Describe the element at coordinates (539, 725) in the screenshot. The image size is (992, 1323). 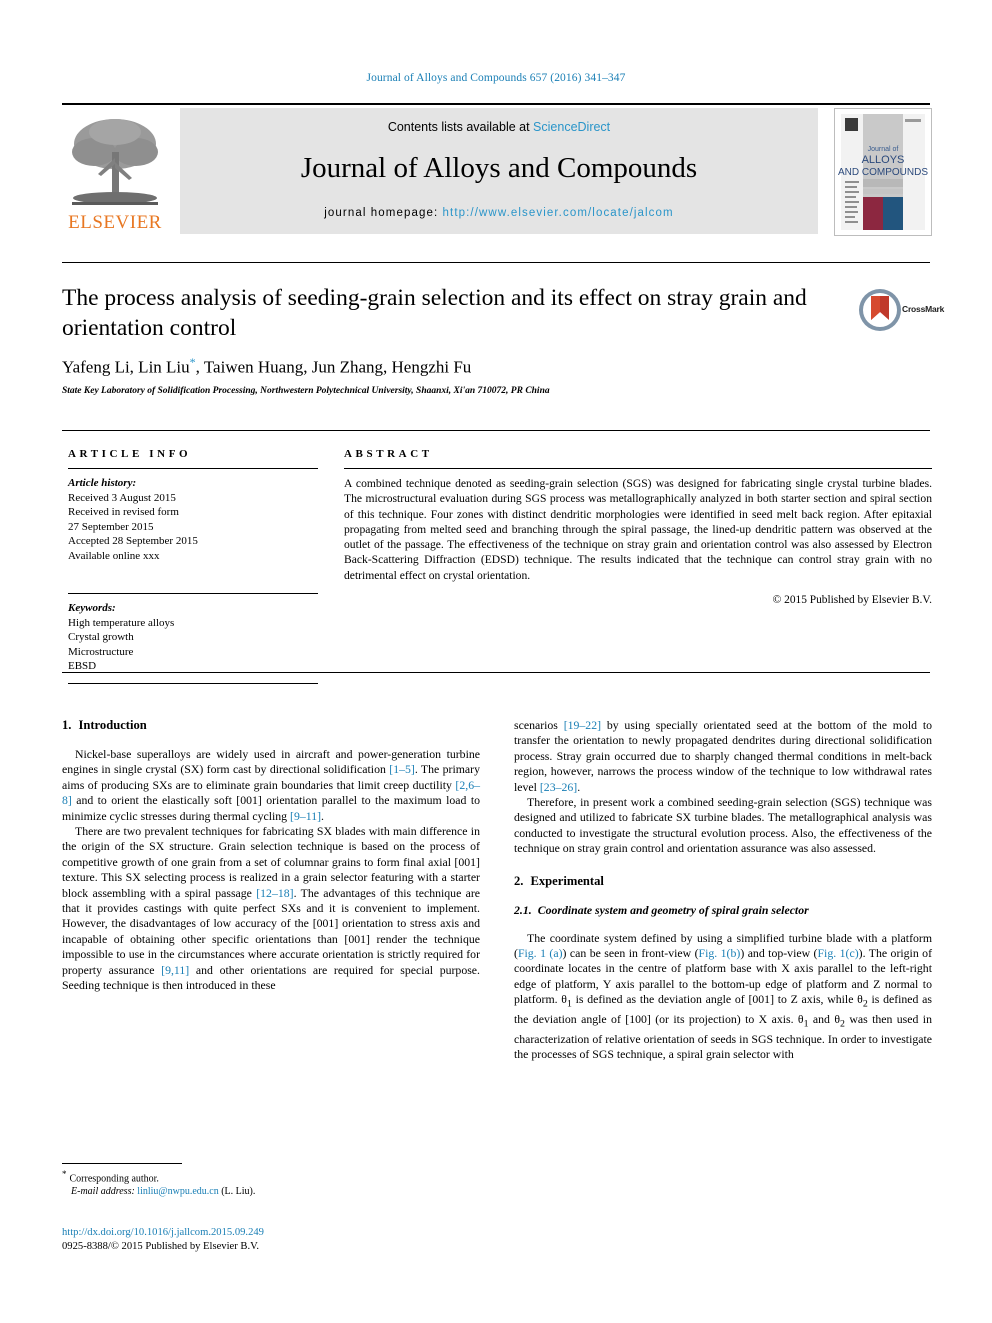
I see `text-run: scenarios` at that location.